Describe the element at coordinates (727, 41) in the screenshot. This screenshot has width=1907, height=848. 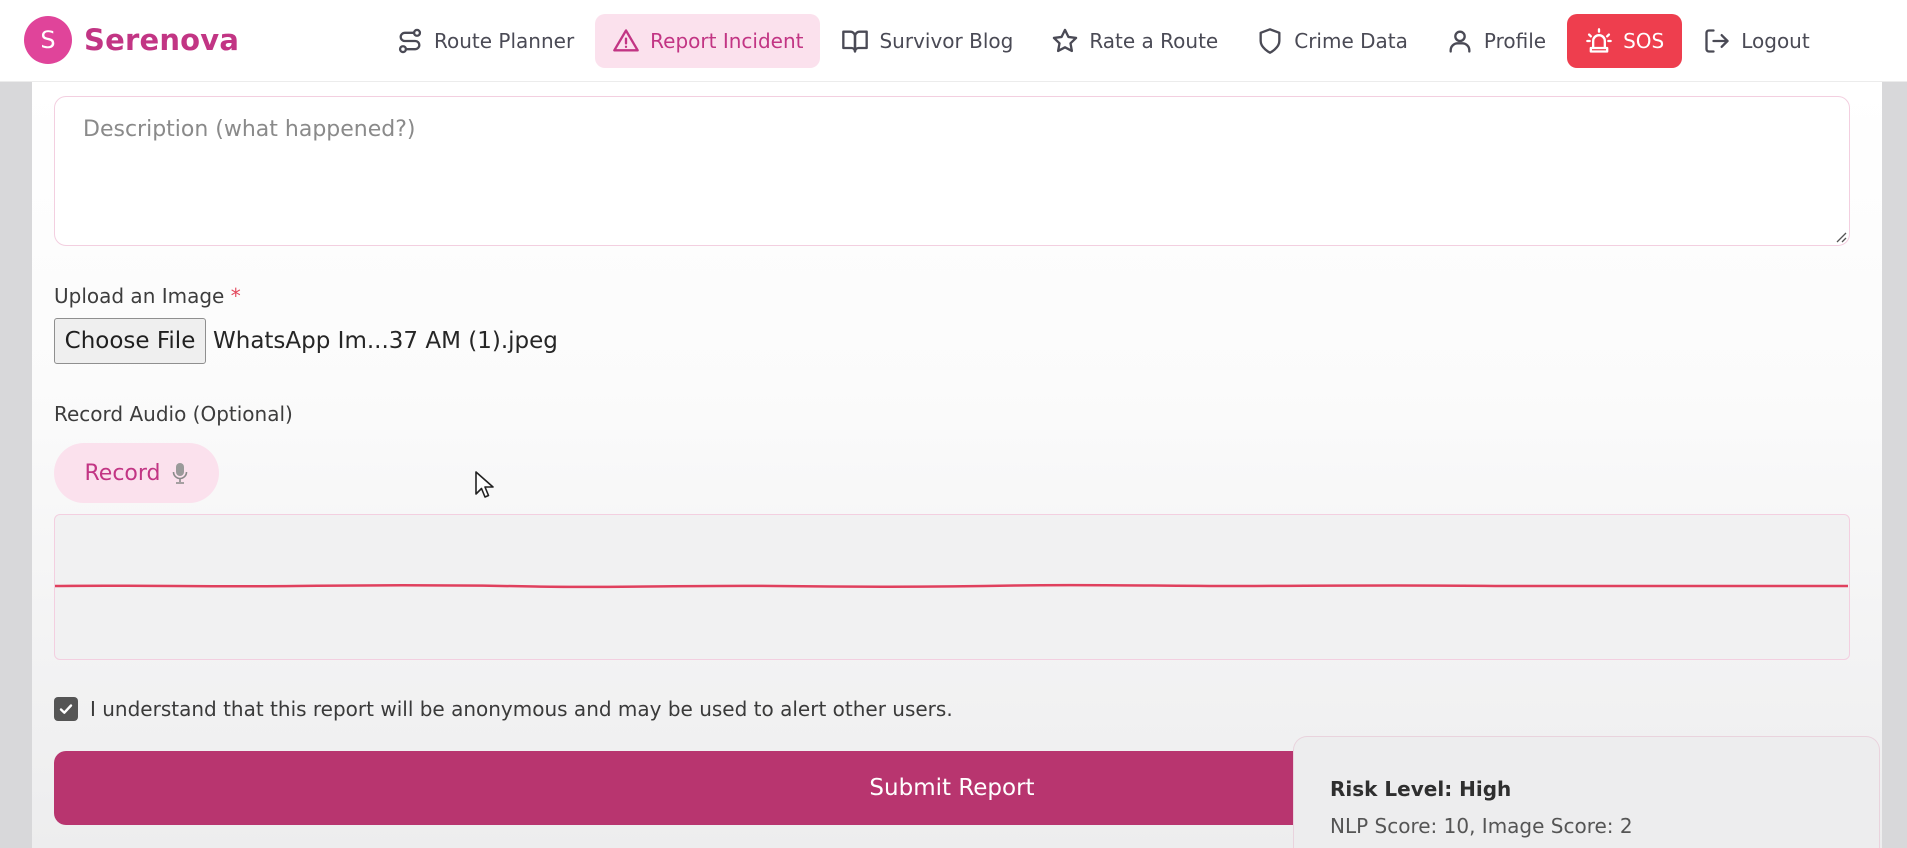
I see `nav-report-incident-label: Report Incident` at that location.